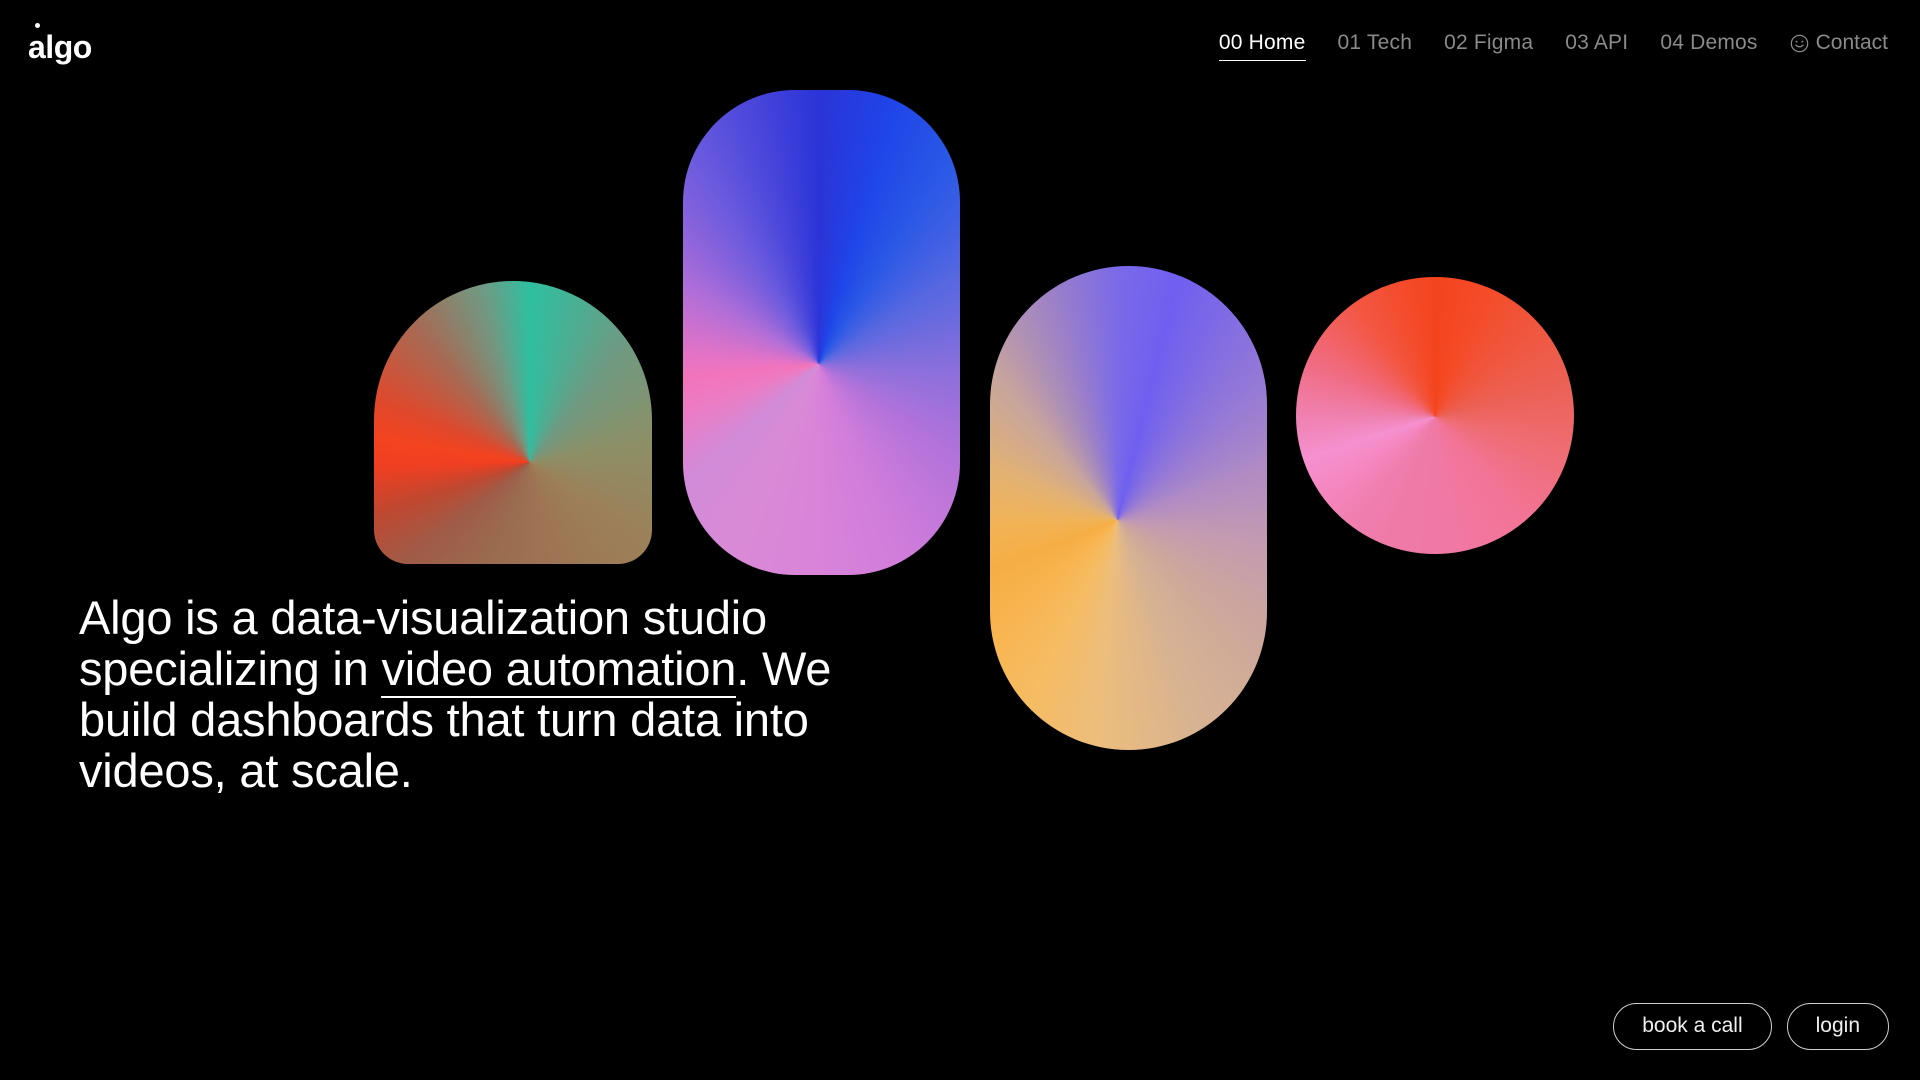 Image resolution: width=1920 pixels, height=1080 pixels. What do you see at coordinates (513, 422) in the screenshot?
I see `gradient-shape-arch` at bounding box center [513, 422].